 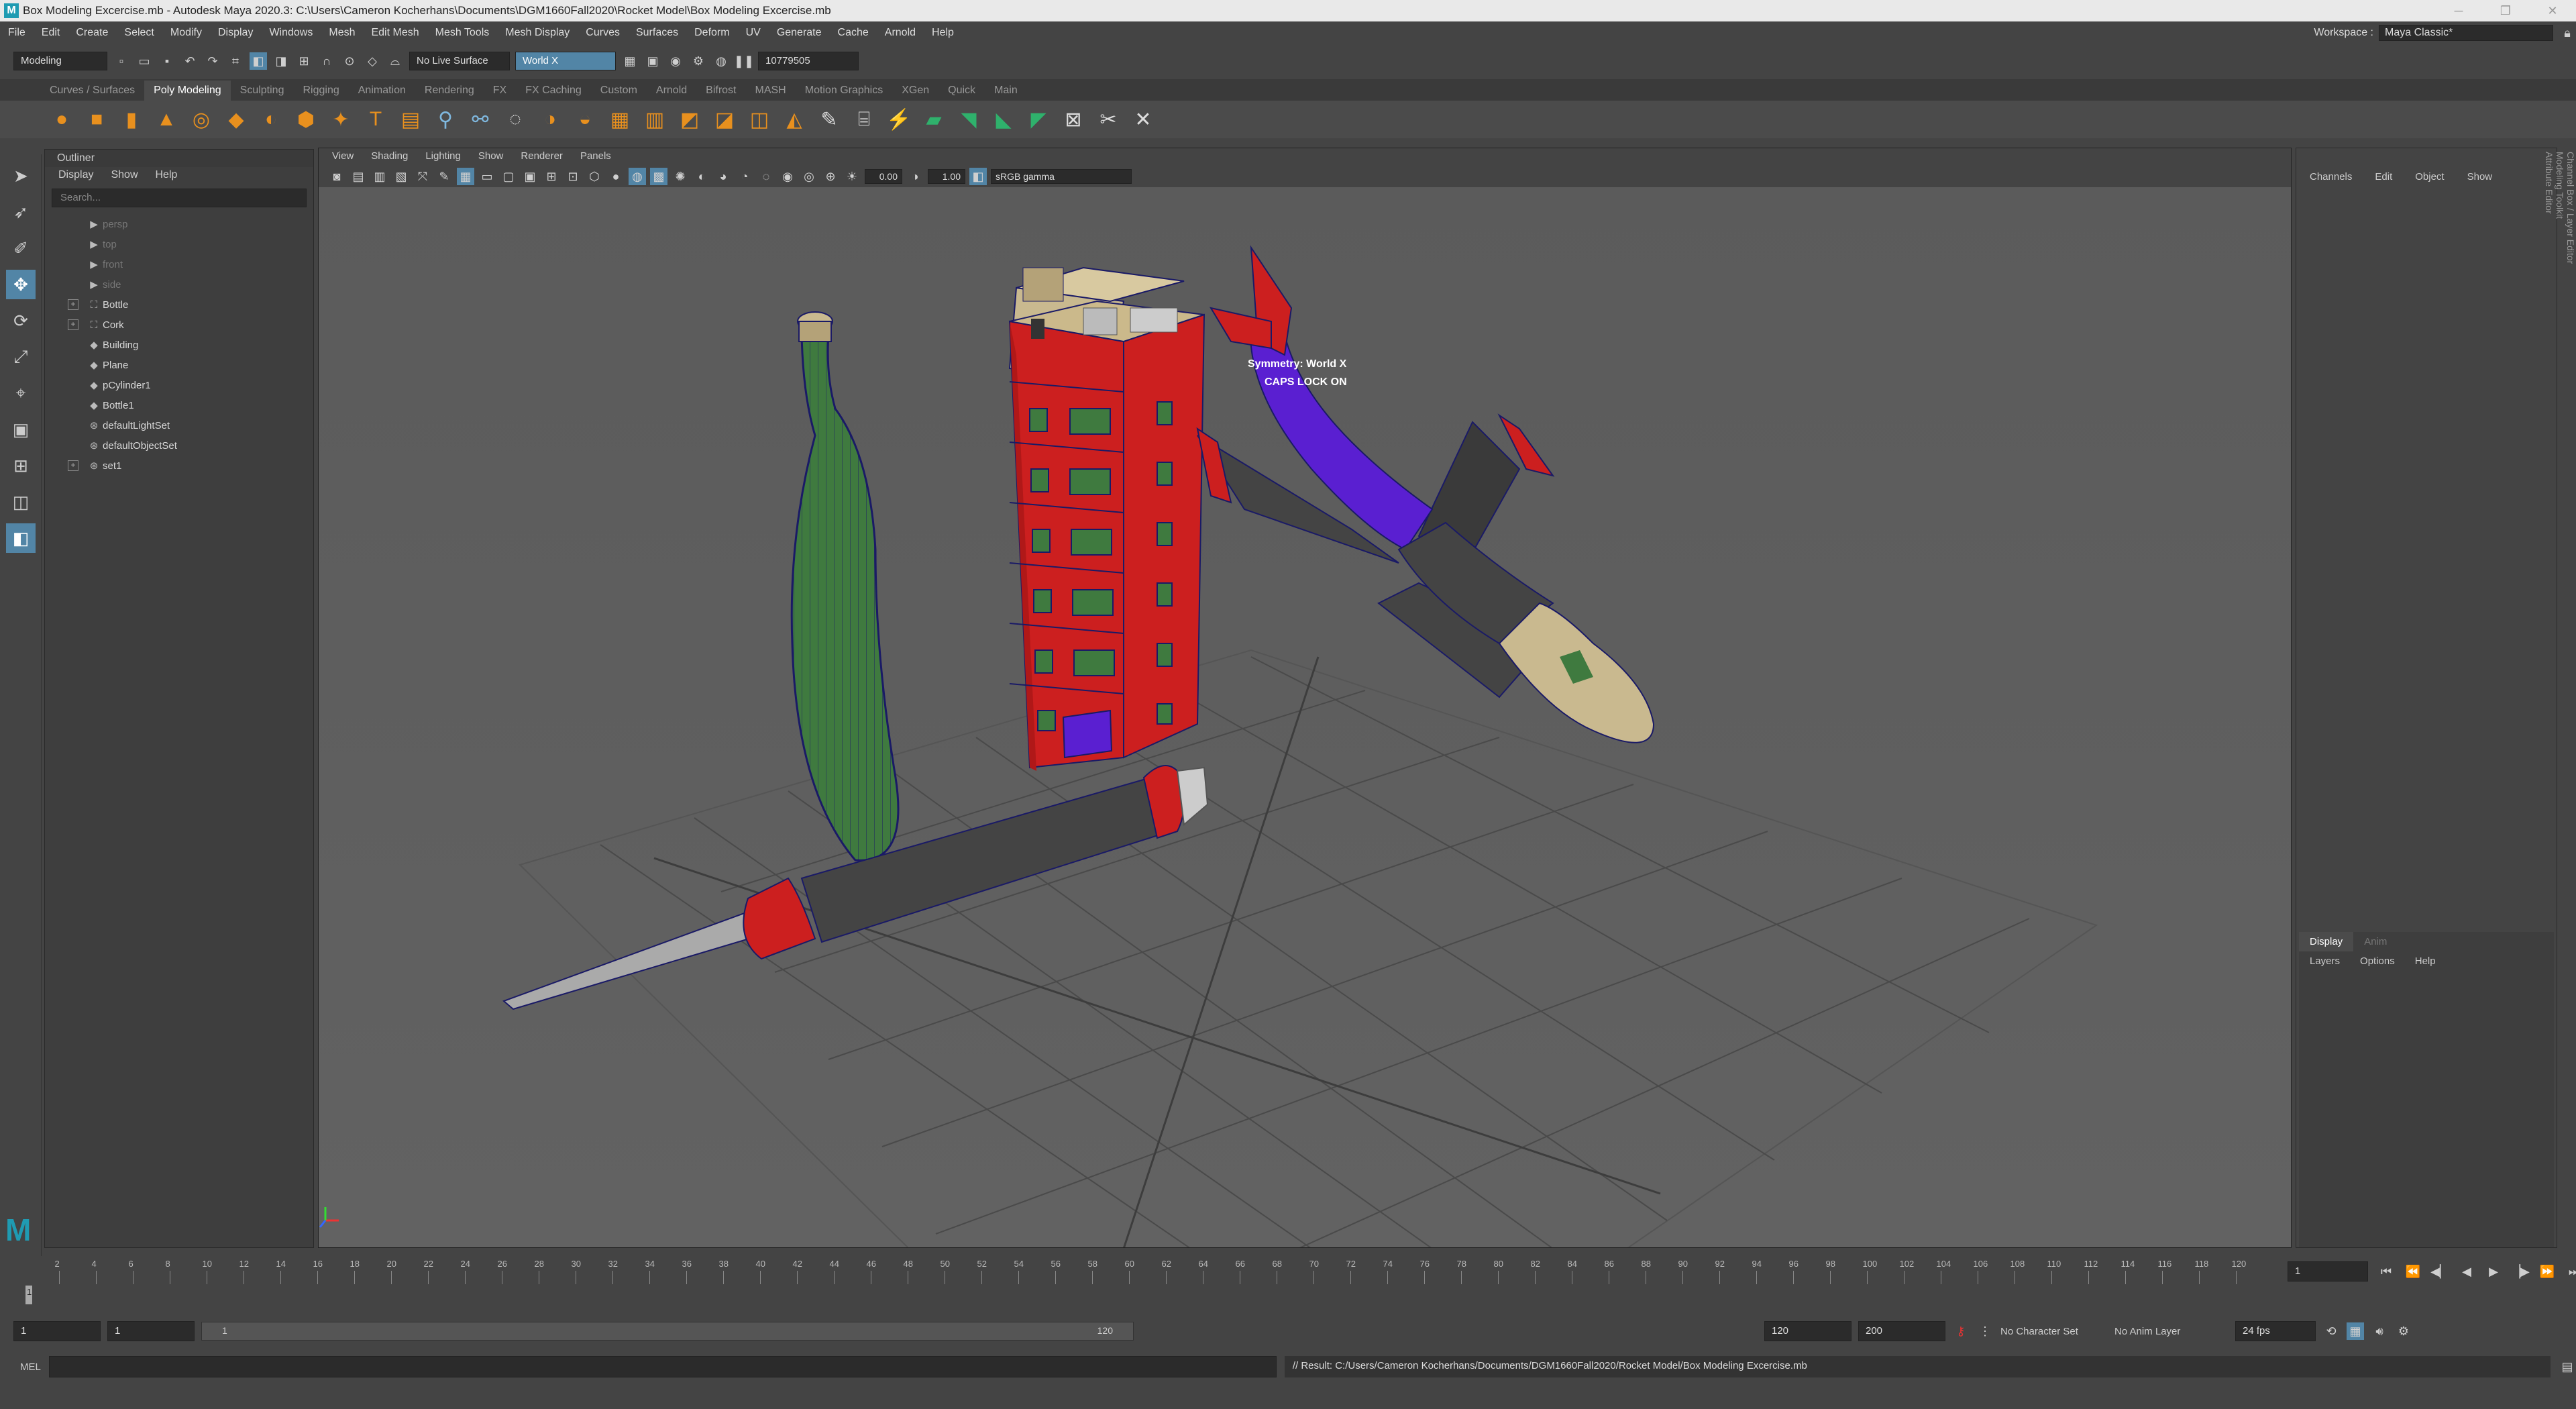 I want to click on side-tab-modeling-toolkit: Modeling Toolkit, so click(x=2560, y=310).